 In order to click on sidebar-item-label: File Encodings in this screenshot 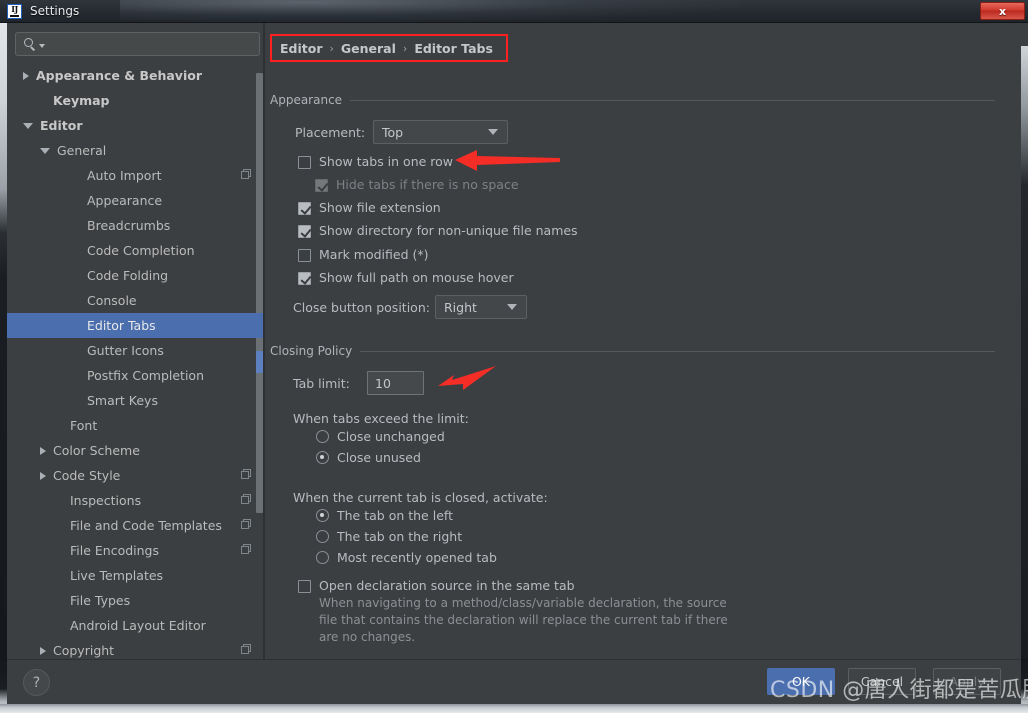, I will do `click(115, 550)`.